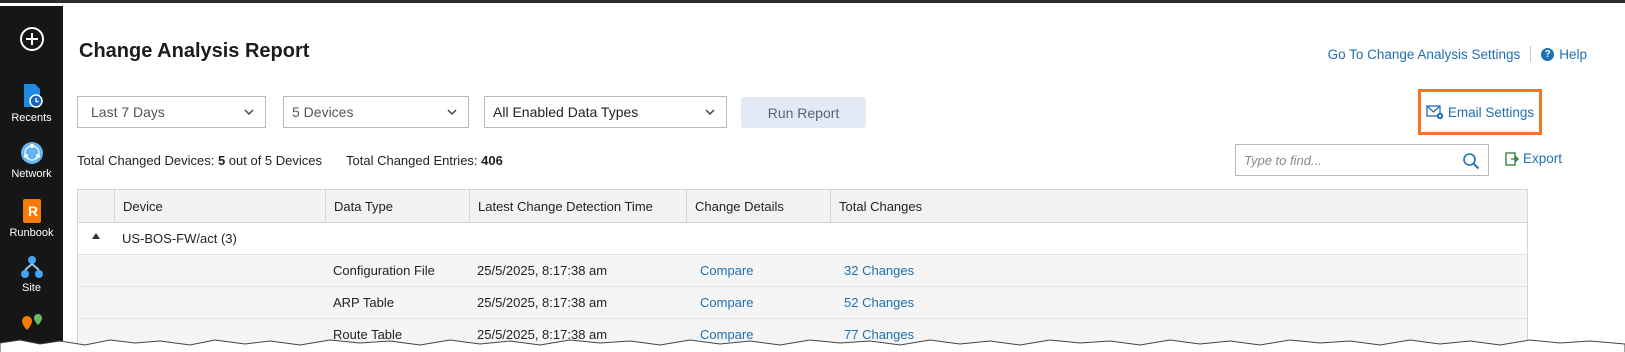 This screenshot has width=1625, height=352. What do you see at coordinates (31, 153) in the screenshot?
I see `network-icon` at bounding box center [31, 153].